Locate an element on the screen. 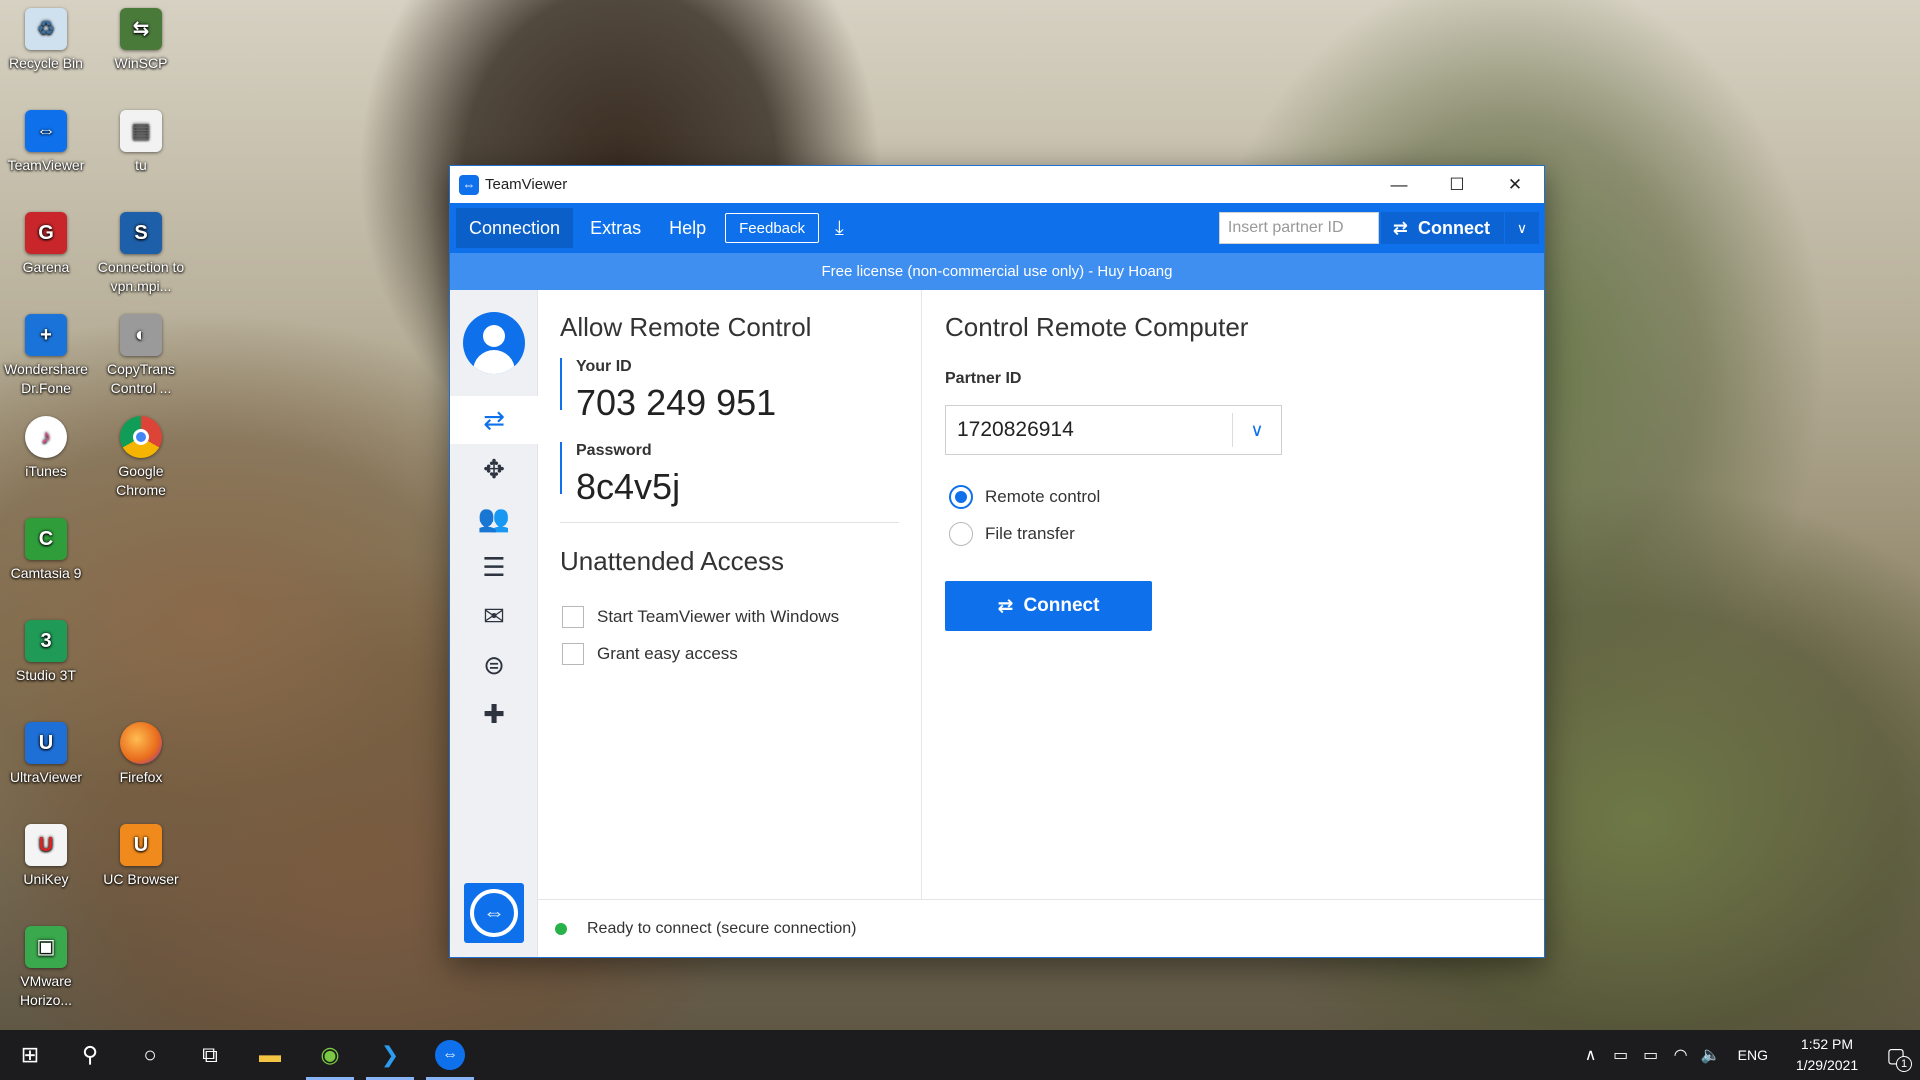 The image size is (1920, 1080). notification-center-button: ▢ 1 is located at coordinates (1896, 1055).